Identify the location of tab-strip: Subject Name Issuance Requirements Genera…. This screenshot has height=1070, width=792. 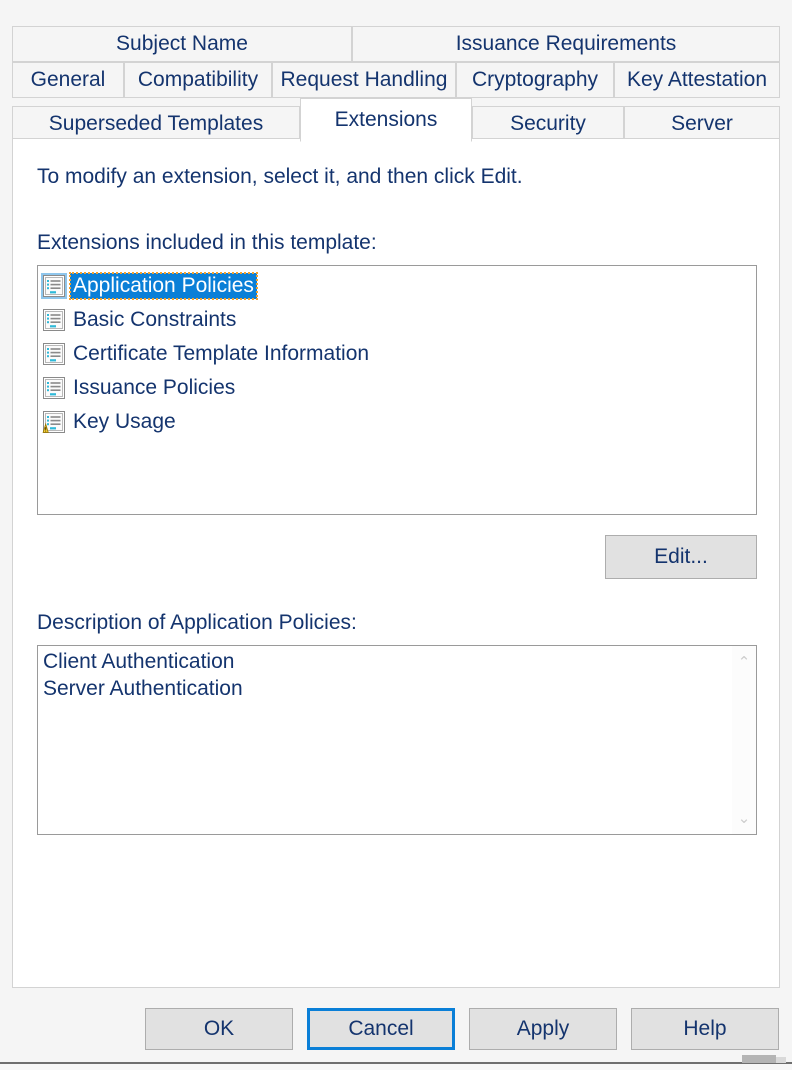
(396, 84).